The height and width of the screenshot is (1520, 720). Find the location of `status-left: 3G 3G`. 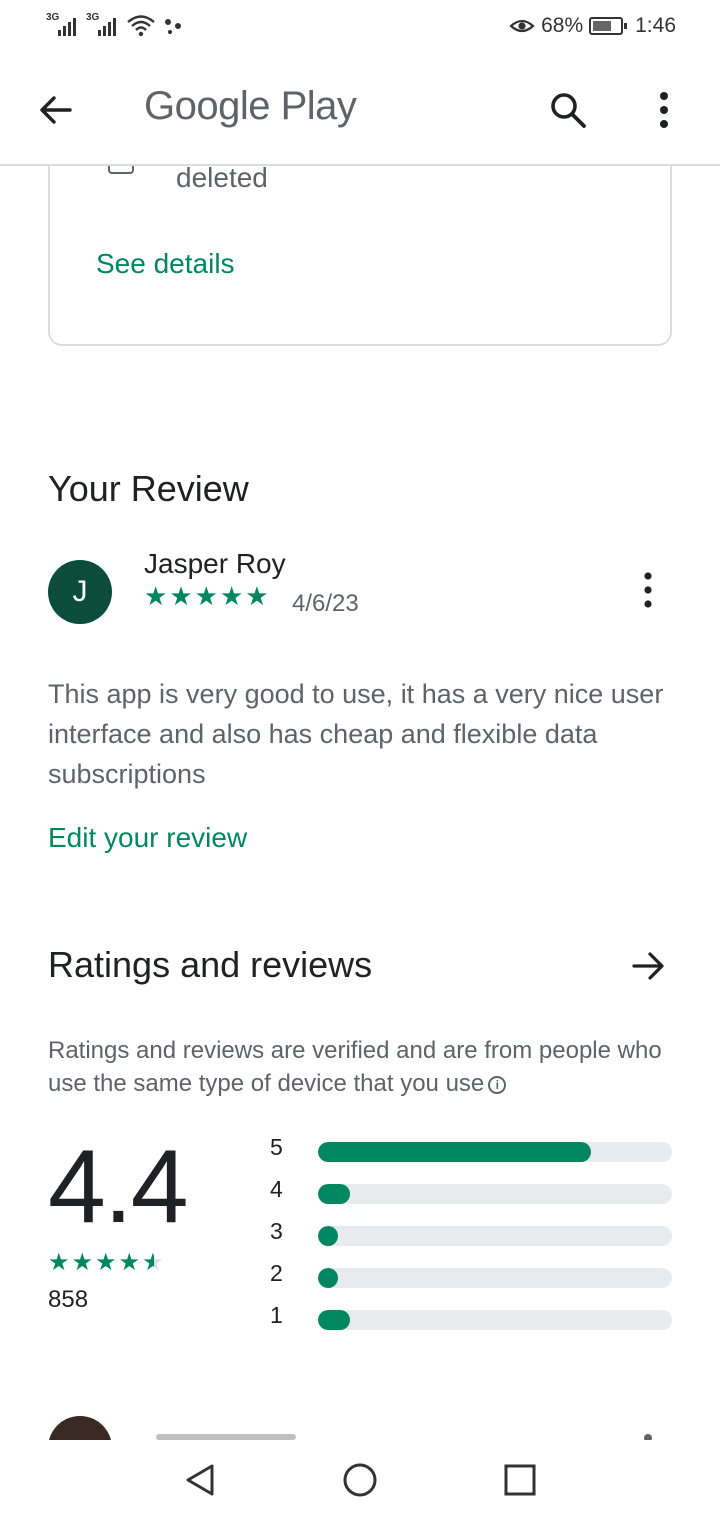

status-left: 3G 3G is located at coordinates (115, 25).